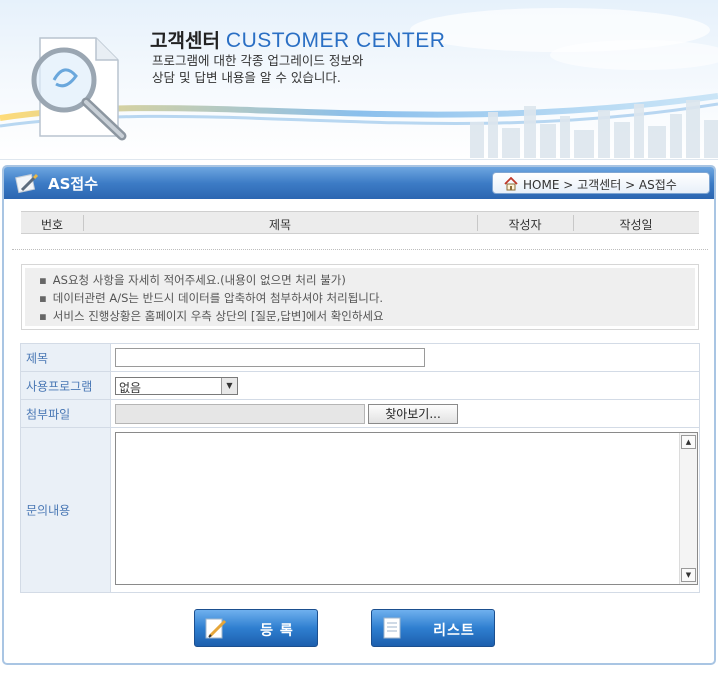 The width and height of the screenshot is (718, 674). I want to click on title-input, so click(270, 357).